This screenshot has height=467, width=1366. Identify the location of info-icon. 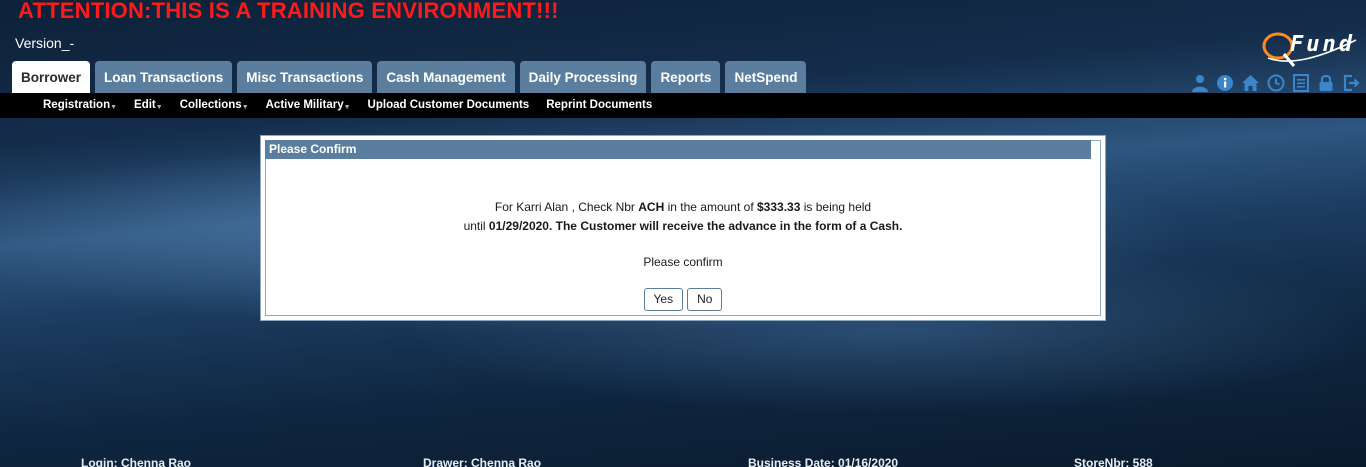
(1225, 83).